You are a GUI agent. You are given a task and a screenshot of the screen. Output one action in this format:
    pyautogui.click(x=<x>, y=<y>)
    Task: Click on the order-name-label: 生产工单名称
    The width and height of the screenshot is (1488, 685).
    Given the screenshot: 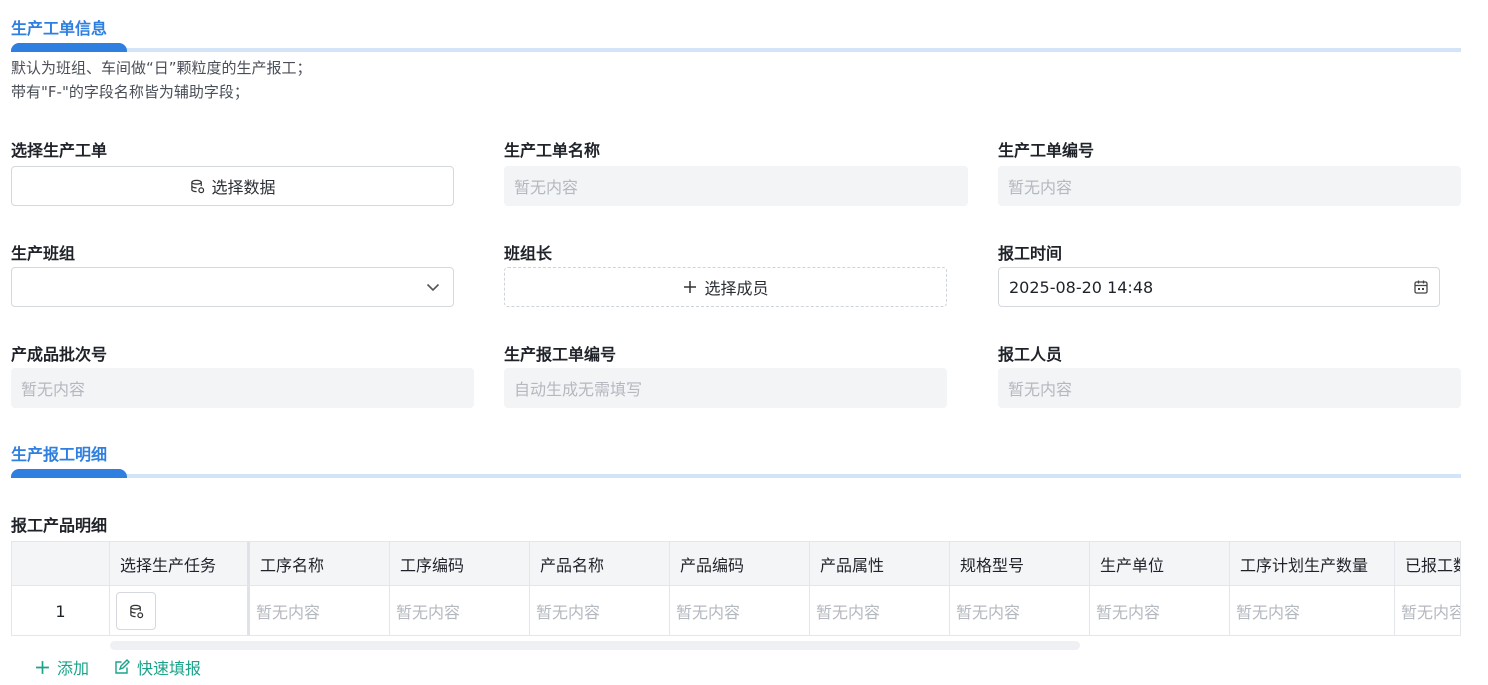 What is the action you would take?
    pyautogui.click(x=552, y=150)
    